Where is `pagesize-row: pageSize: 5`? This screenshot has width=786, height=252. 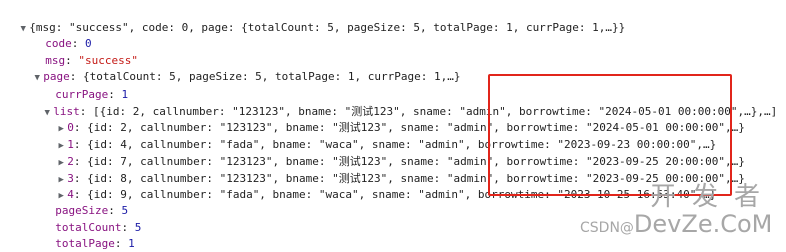 pagesize-row: pageSize: 5 is located at coordinates (85, 202).